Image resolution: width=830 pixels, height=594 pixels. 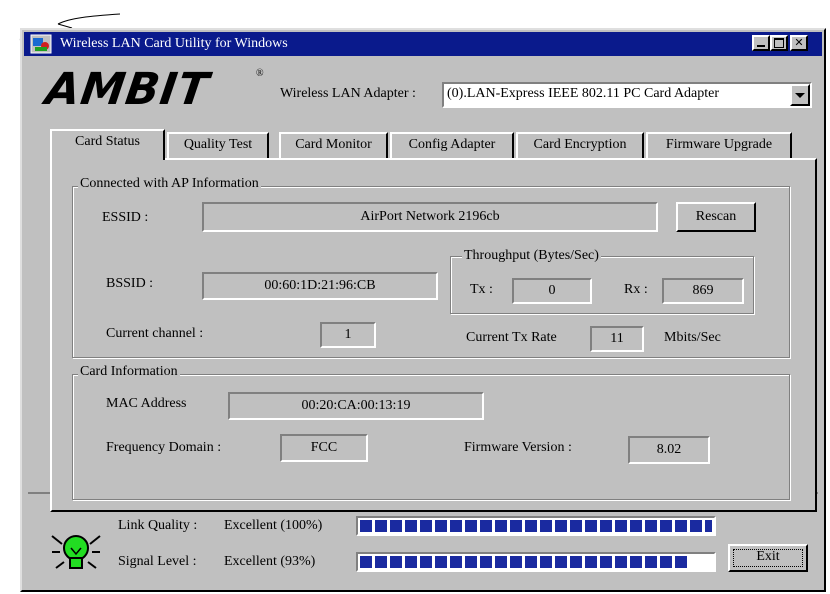 I want to click on signal-level-label: Signal Level :, so click(x=157, y=561).